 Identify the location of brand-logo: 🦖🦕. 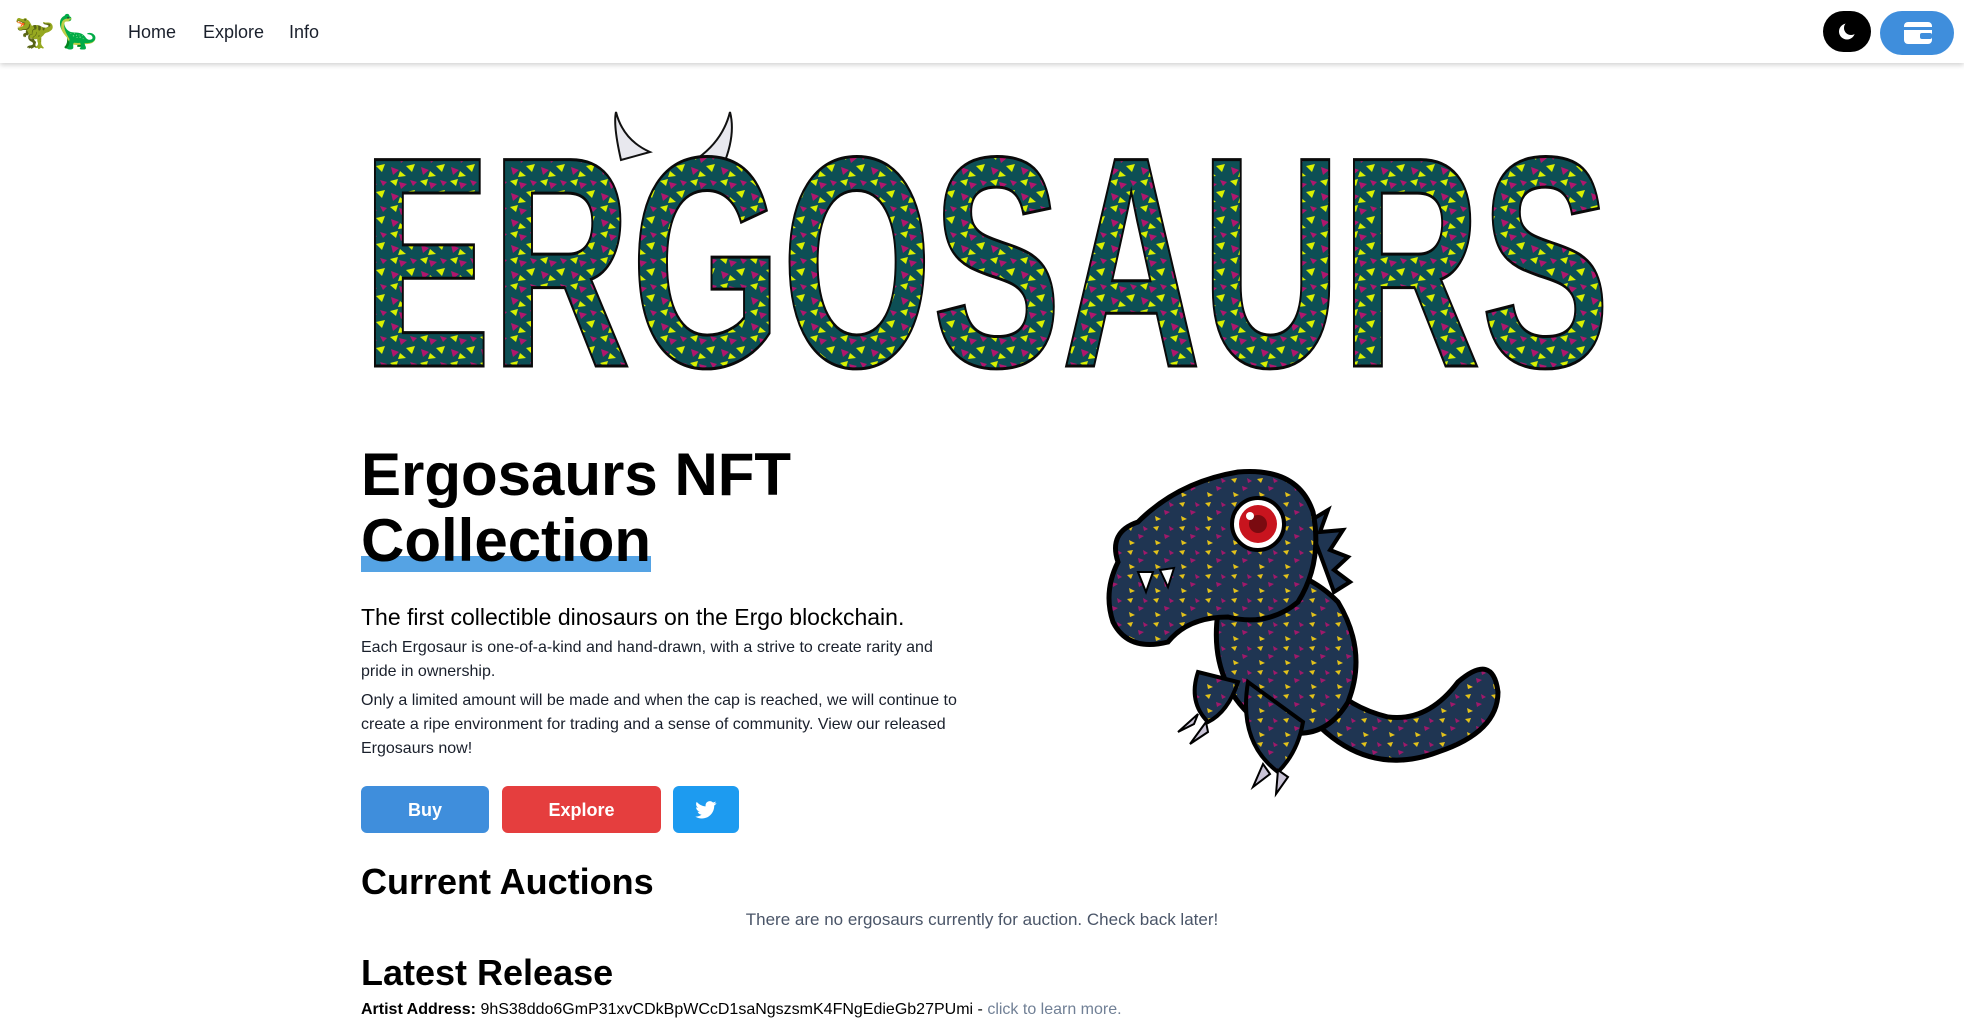
(57, 32).